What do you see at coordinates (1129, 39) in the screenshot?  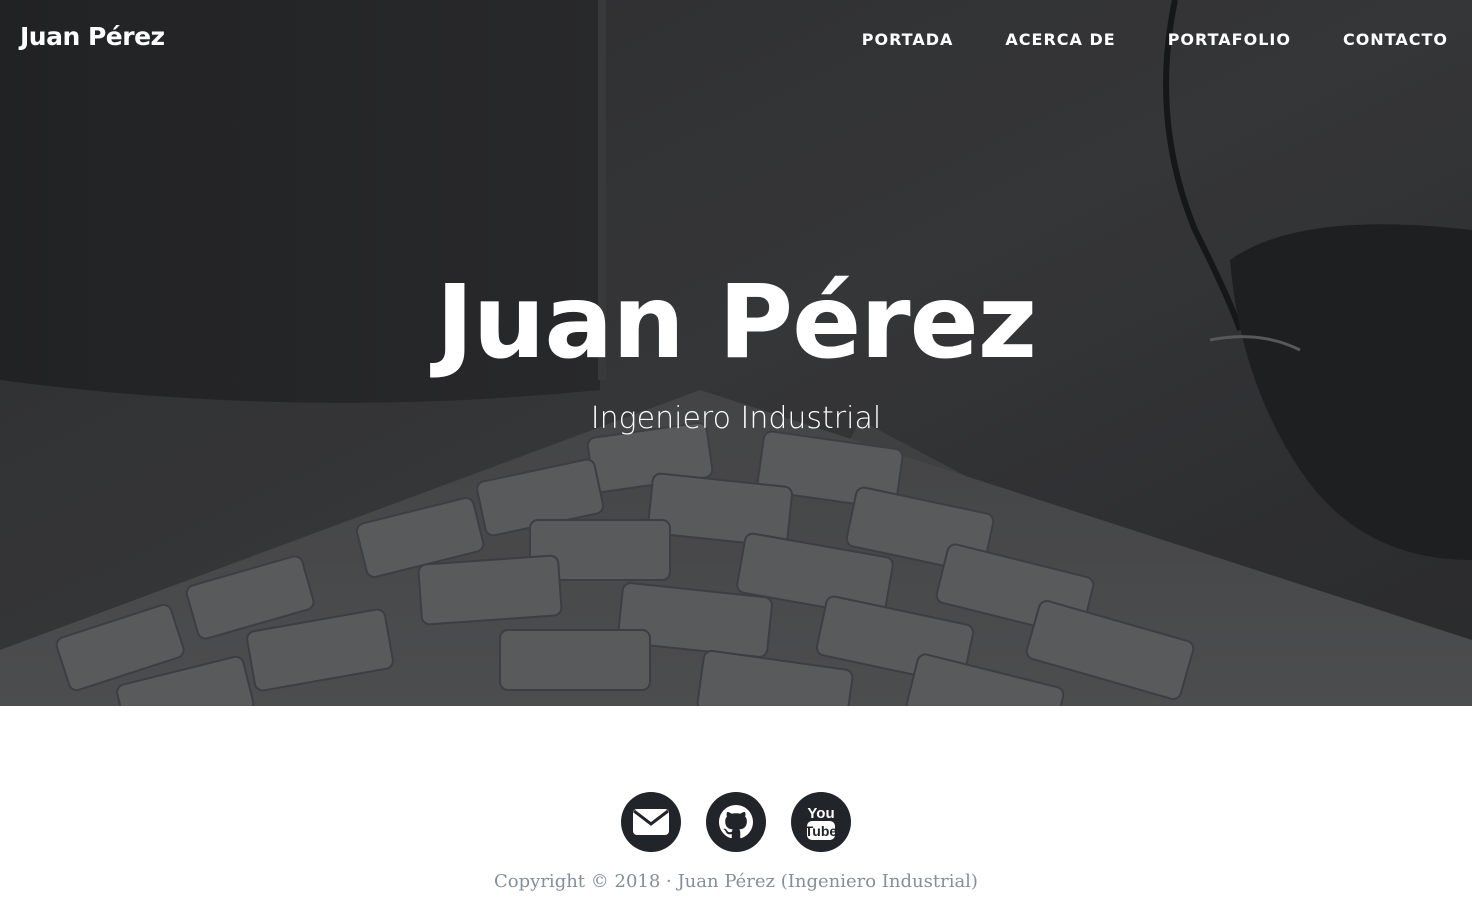 I see `nav-links: PORTADA ACERCA DE PORTAFOLIO CONTACTO` at bounding box center [1129, 39].